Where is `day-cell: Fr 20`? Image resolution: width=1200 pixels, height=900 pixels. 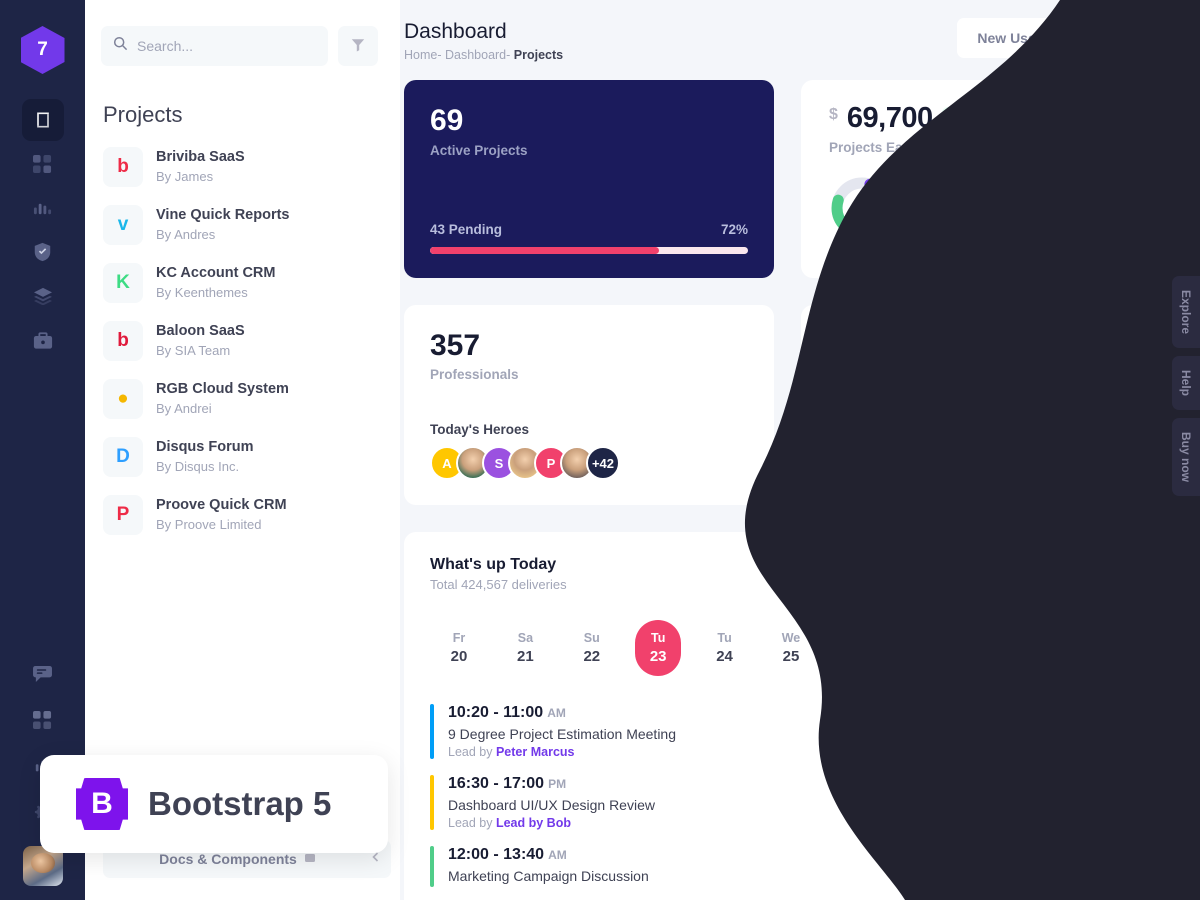 day-cell: Fr 20 is located at coordinates (459, 648).